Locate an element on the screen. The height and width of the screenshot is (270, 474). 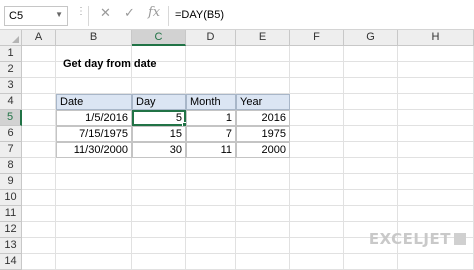
column-header-g: G is located at coordinates (371, 38).